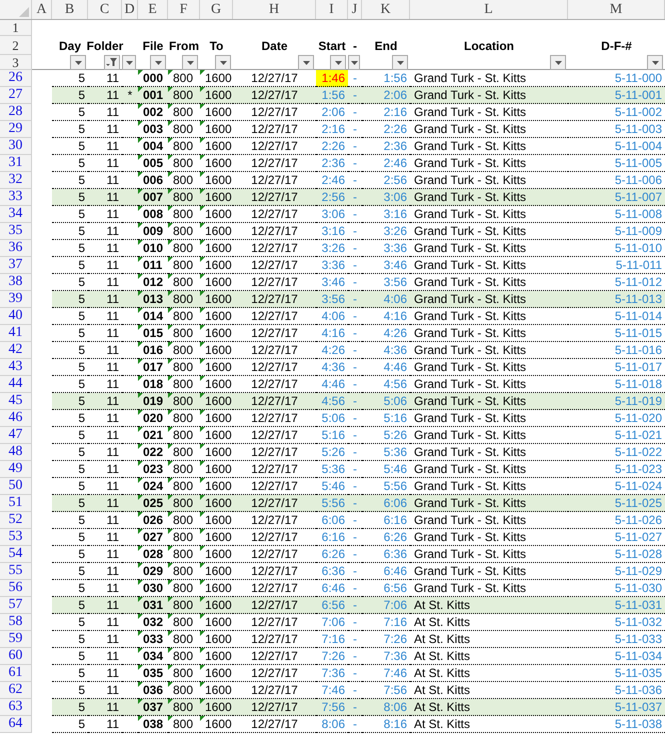  What do you see at coordinates (153, 9) in the screenshot?
I see `column-header: E` at bounding box center [153, 9].